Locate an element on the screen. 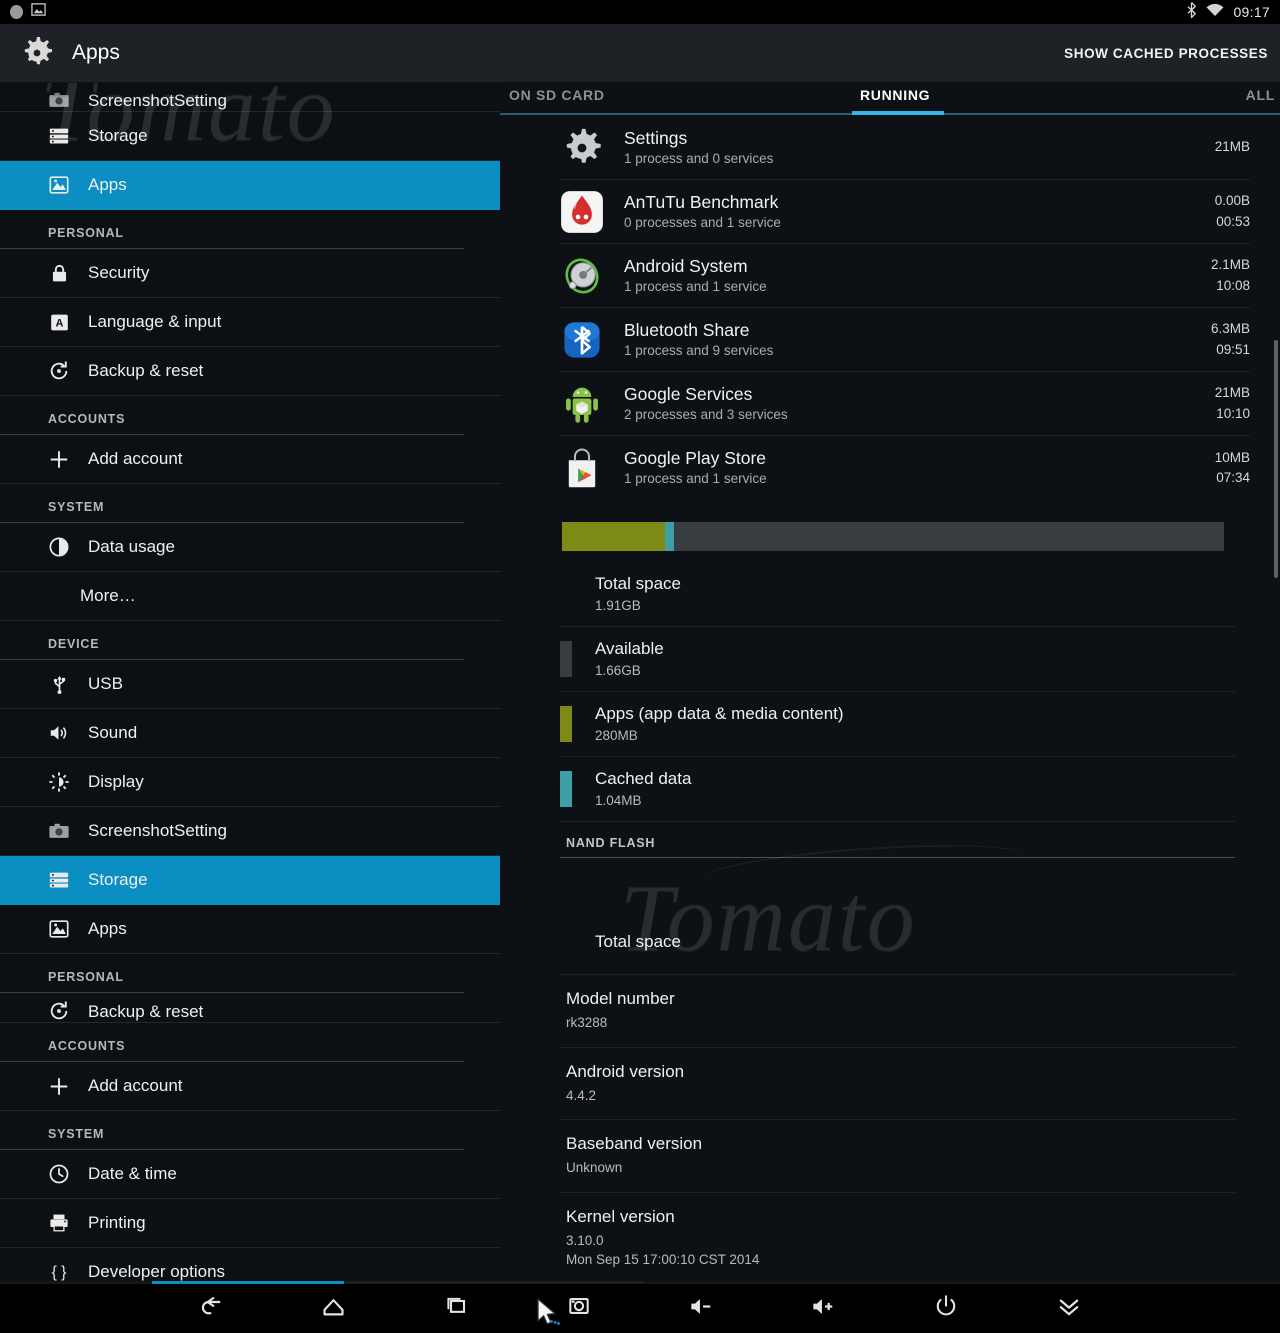  clock-icon is located at coordinates (59, 1174).